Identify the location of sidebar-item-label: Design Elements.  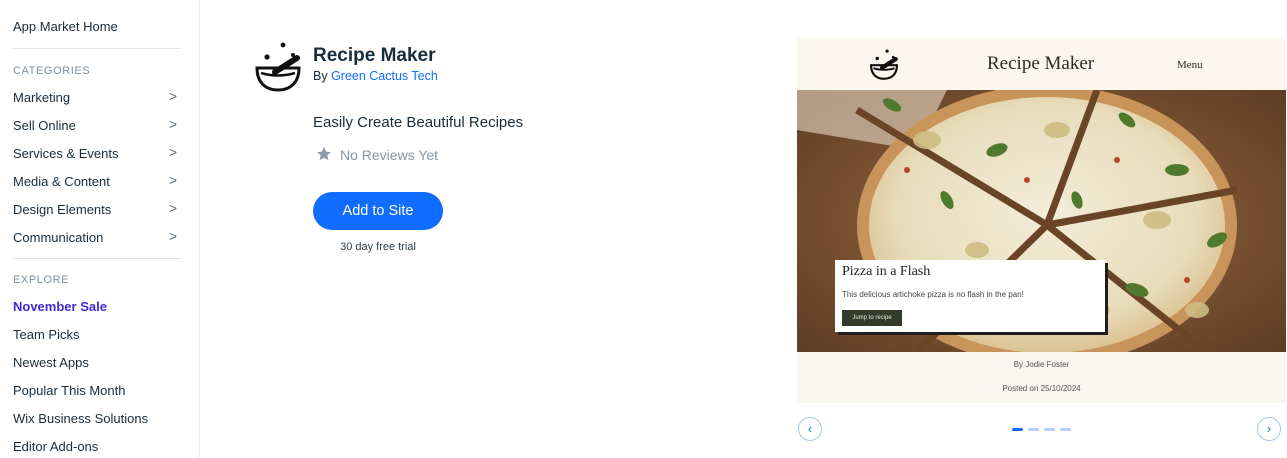
(62, 209).